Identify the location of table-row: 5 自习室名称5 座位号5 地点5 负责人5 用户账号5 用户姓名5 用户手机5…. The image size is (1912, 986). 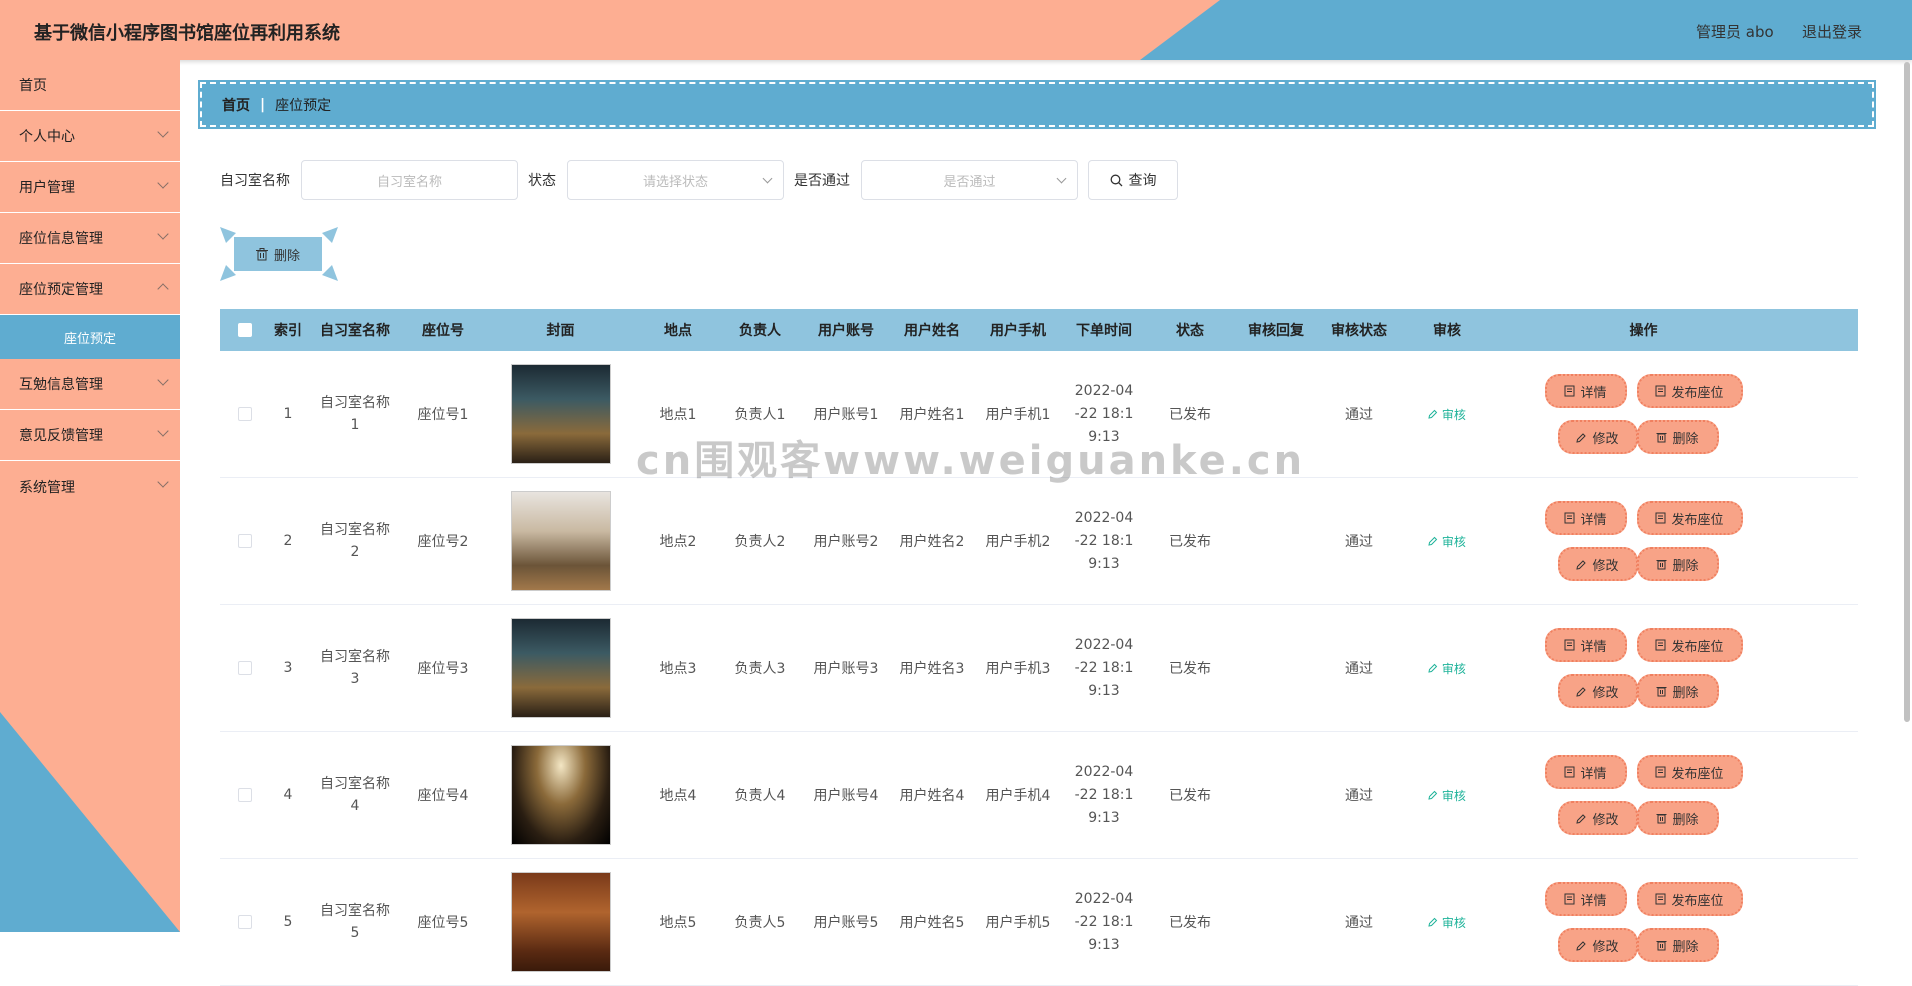
(1039, 922).